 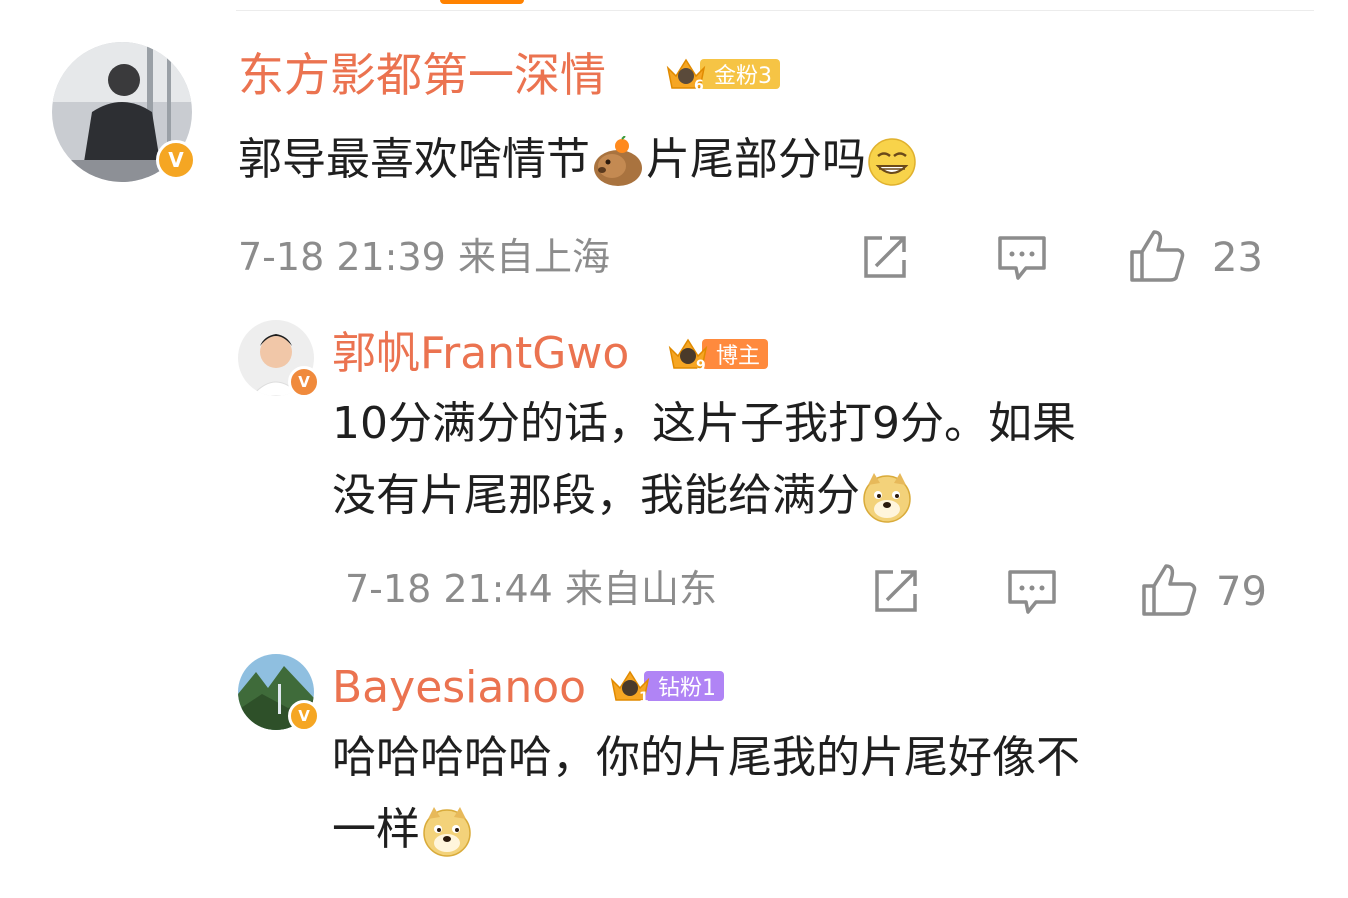 What do you see at coordinates (630, 688) in the screenshot?
I see `crown-icon: 1` at bounding box center [630, 688].